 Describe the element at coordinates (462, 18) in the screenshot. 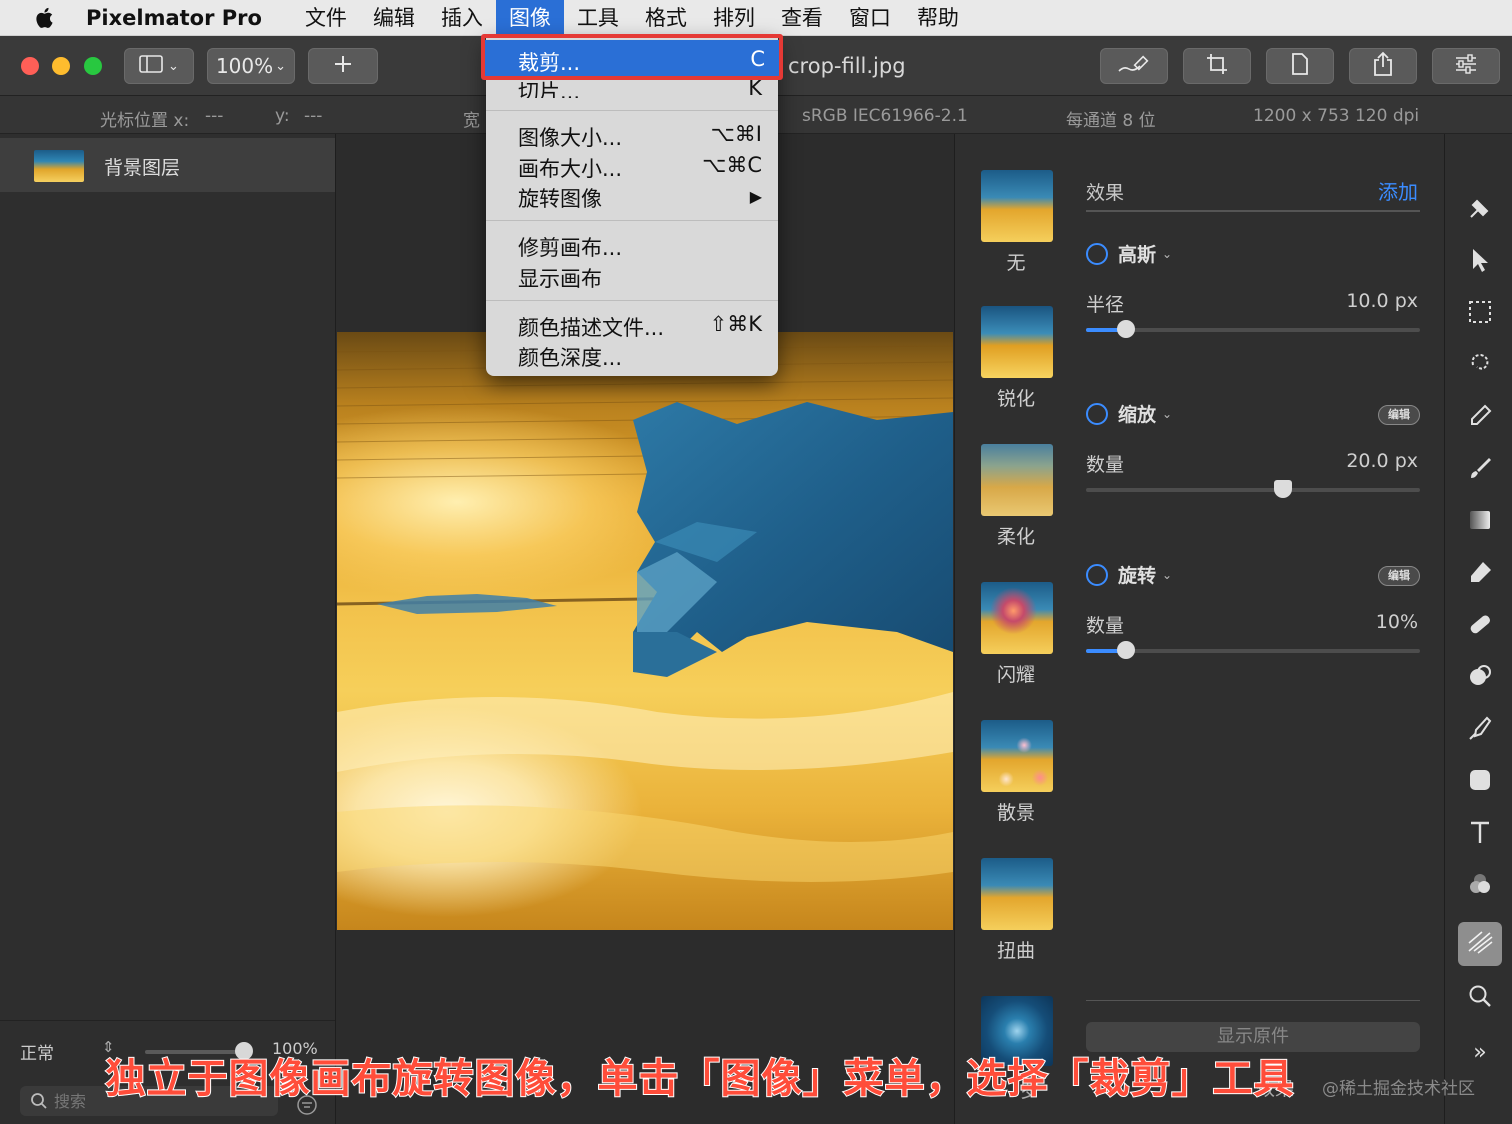

I see `menu-insert: 插入` at that location.